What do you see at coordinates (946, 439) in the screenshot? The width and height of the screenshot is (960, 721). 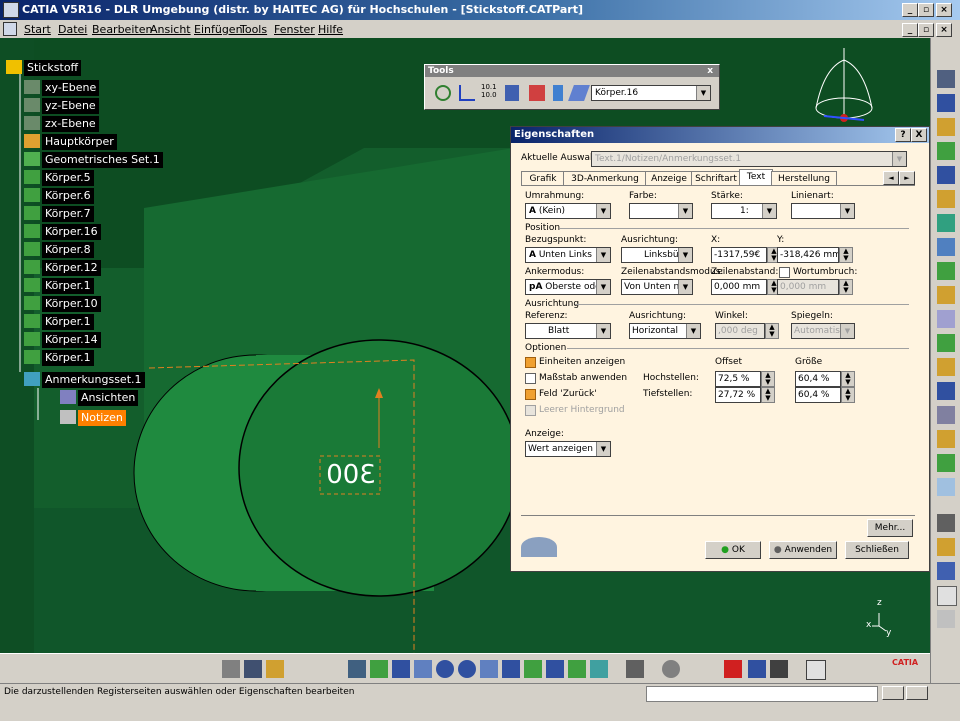 I see `thread-icon` at bounding box center [946, 439].